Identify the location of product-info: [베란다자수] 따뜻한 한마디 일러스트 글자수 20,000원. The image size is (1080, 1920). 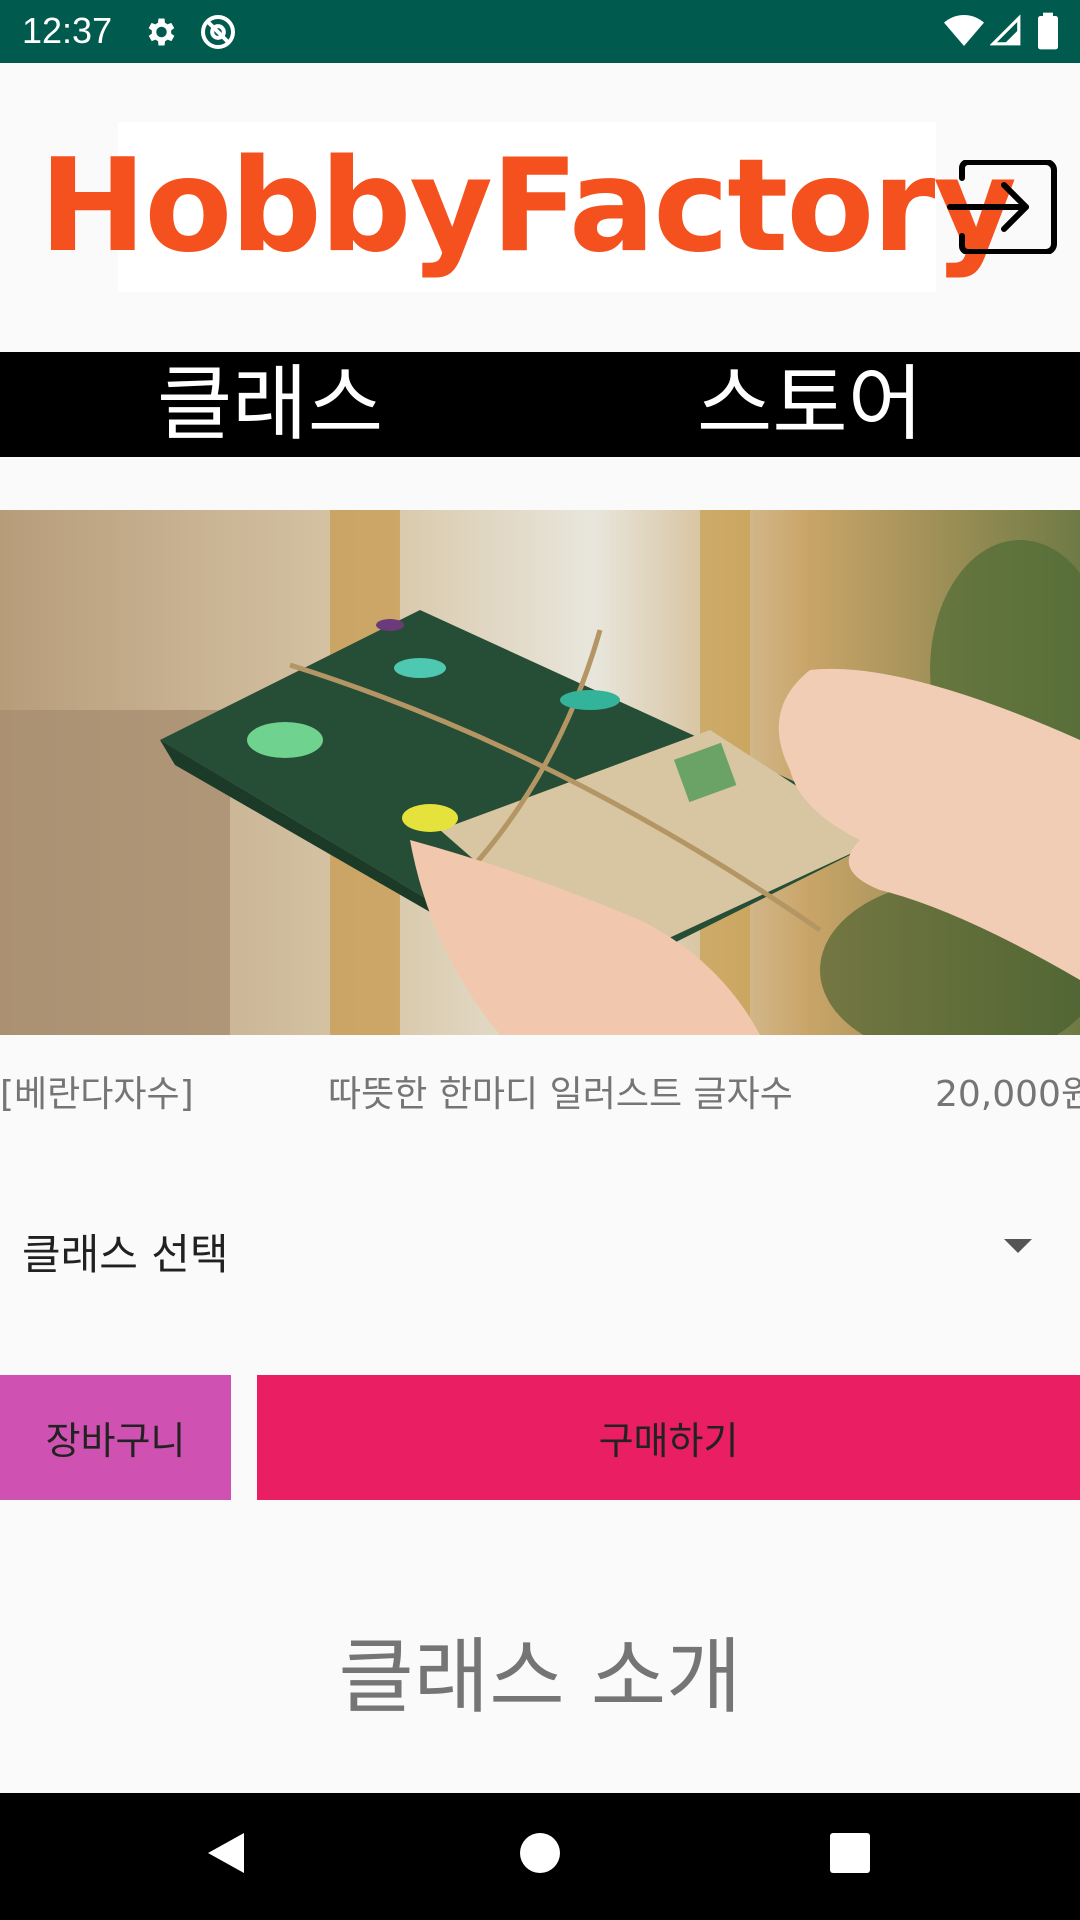
(540, 1085).